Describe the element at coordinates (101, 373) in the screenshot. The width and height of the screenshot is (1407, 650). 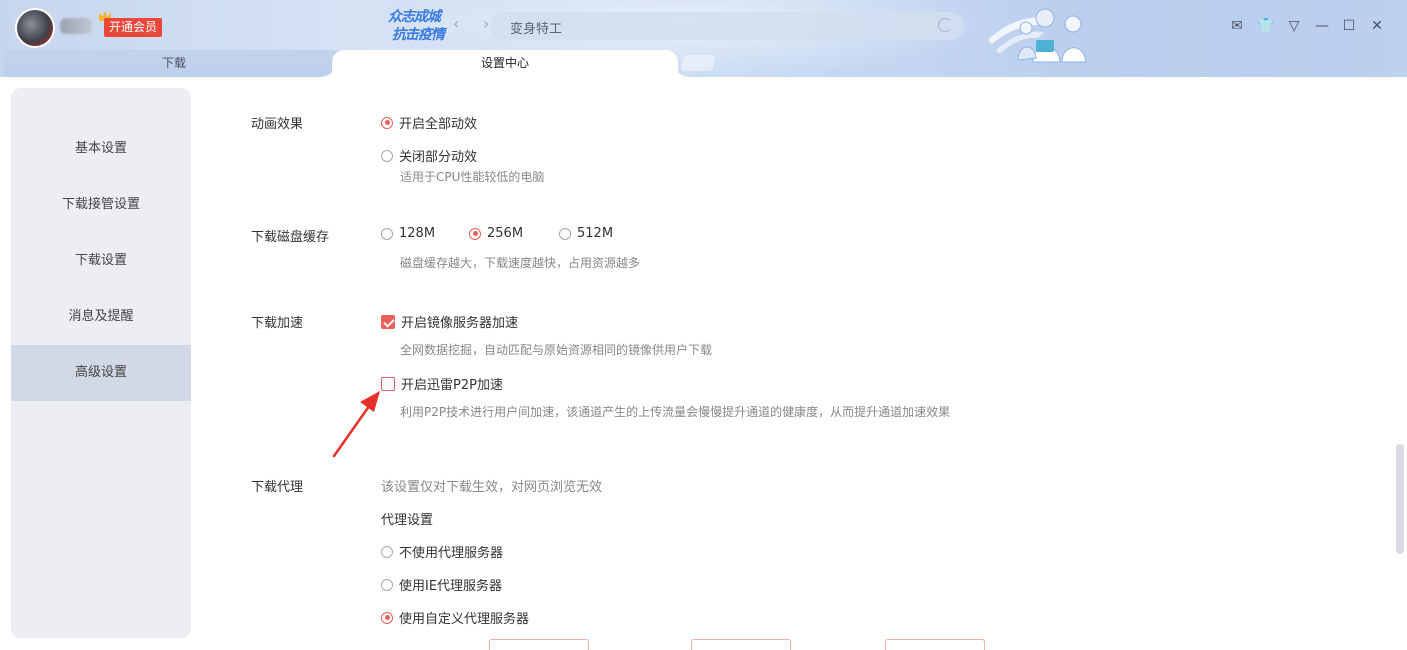
I see `sidebar-item-advanced-settings: 高级设置` at that location.